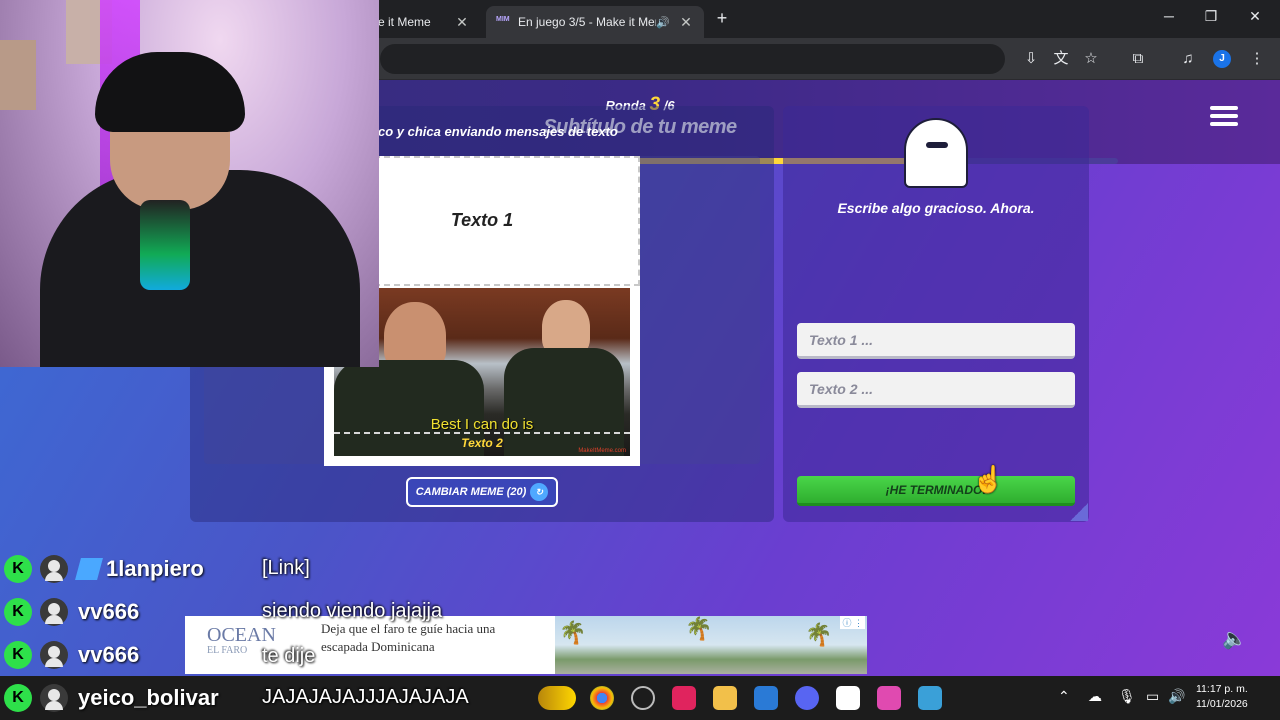 This screenshot has width=1280, height=720. I want to click on tab-title: e it Meme, so click(404, 22).